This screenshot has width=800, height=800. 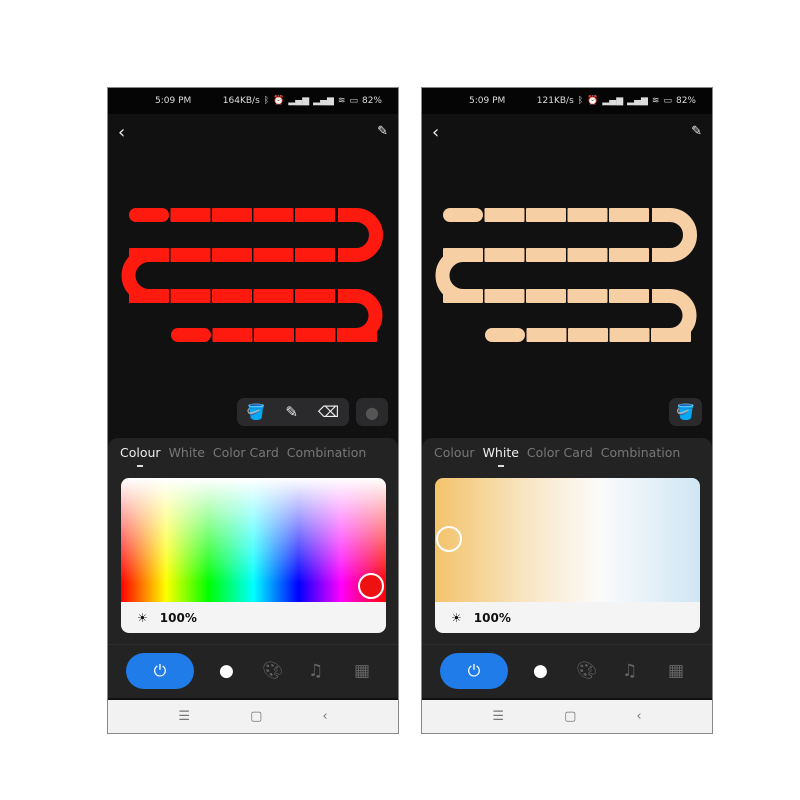 What do you see at coordinates (252, 275) in the screenshot?
I see `led-strip` at bounding box center [252, 275].